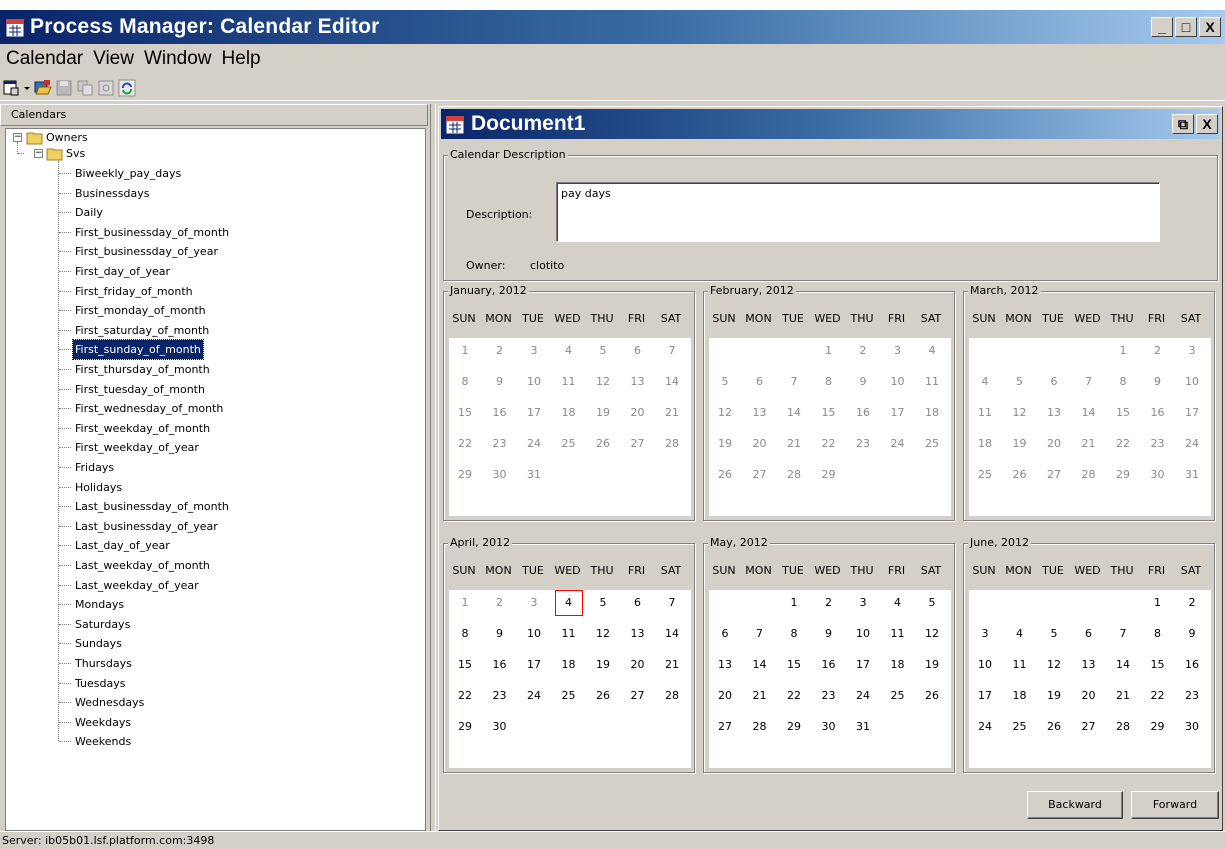 Image resolution: width=1225 pixels, height=849 pixels. I want to click on calendar-list-item: First_tuesday_of_month, so click(140, 390).